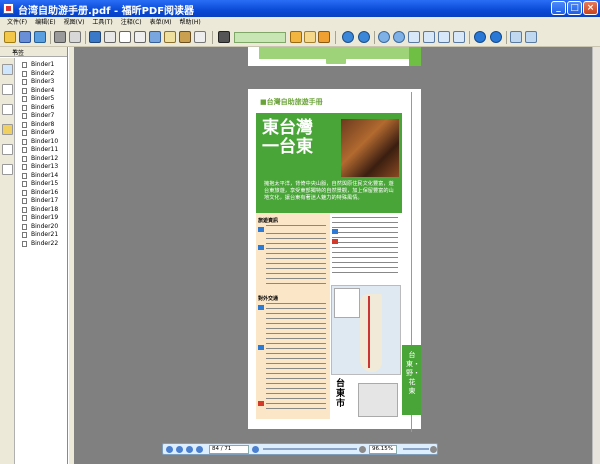  Describe the element at coordinates (341, 394) in the screenshot. I see `map-city-label: 台東市` at that location.